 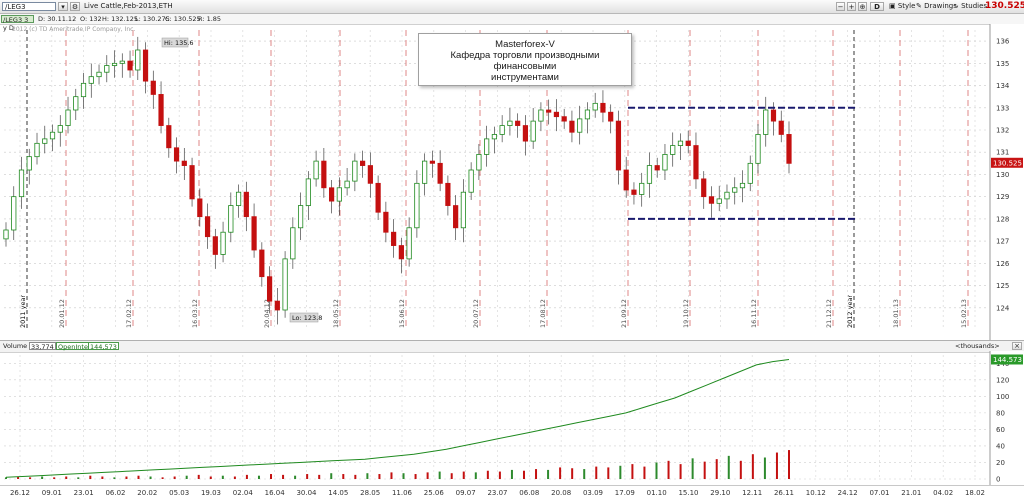 I want to click on annotation-line-3: инструментами, so click(x=525, y=77).